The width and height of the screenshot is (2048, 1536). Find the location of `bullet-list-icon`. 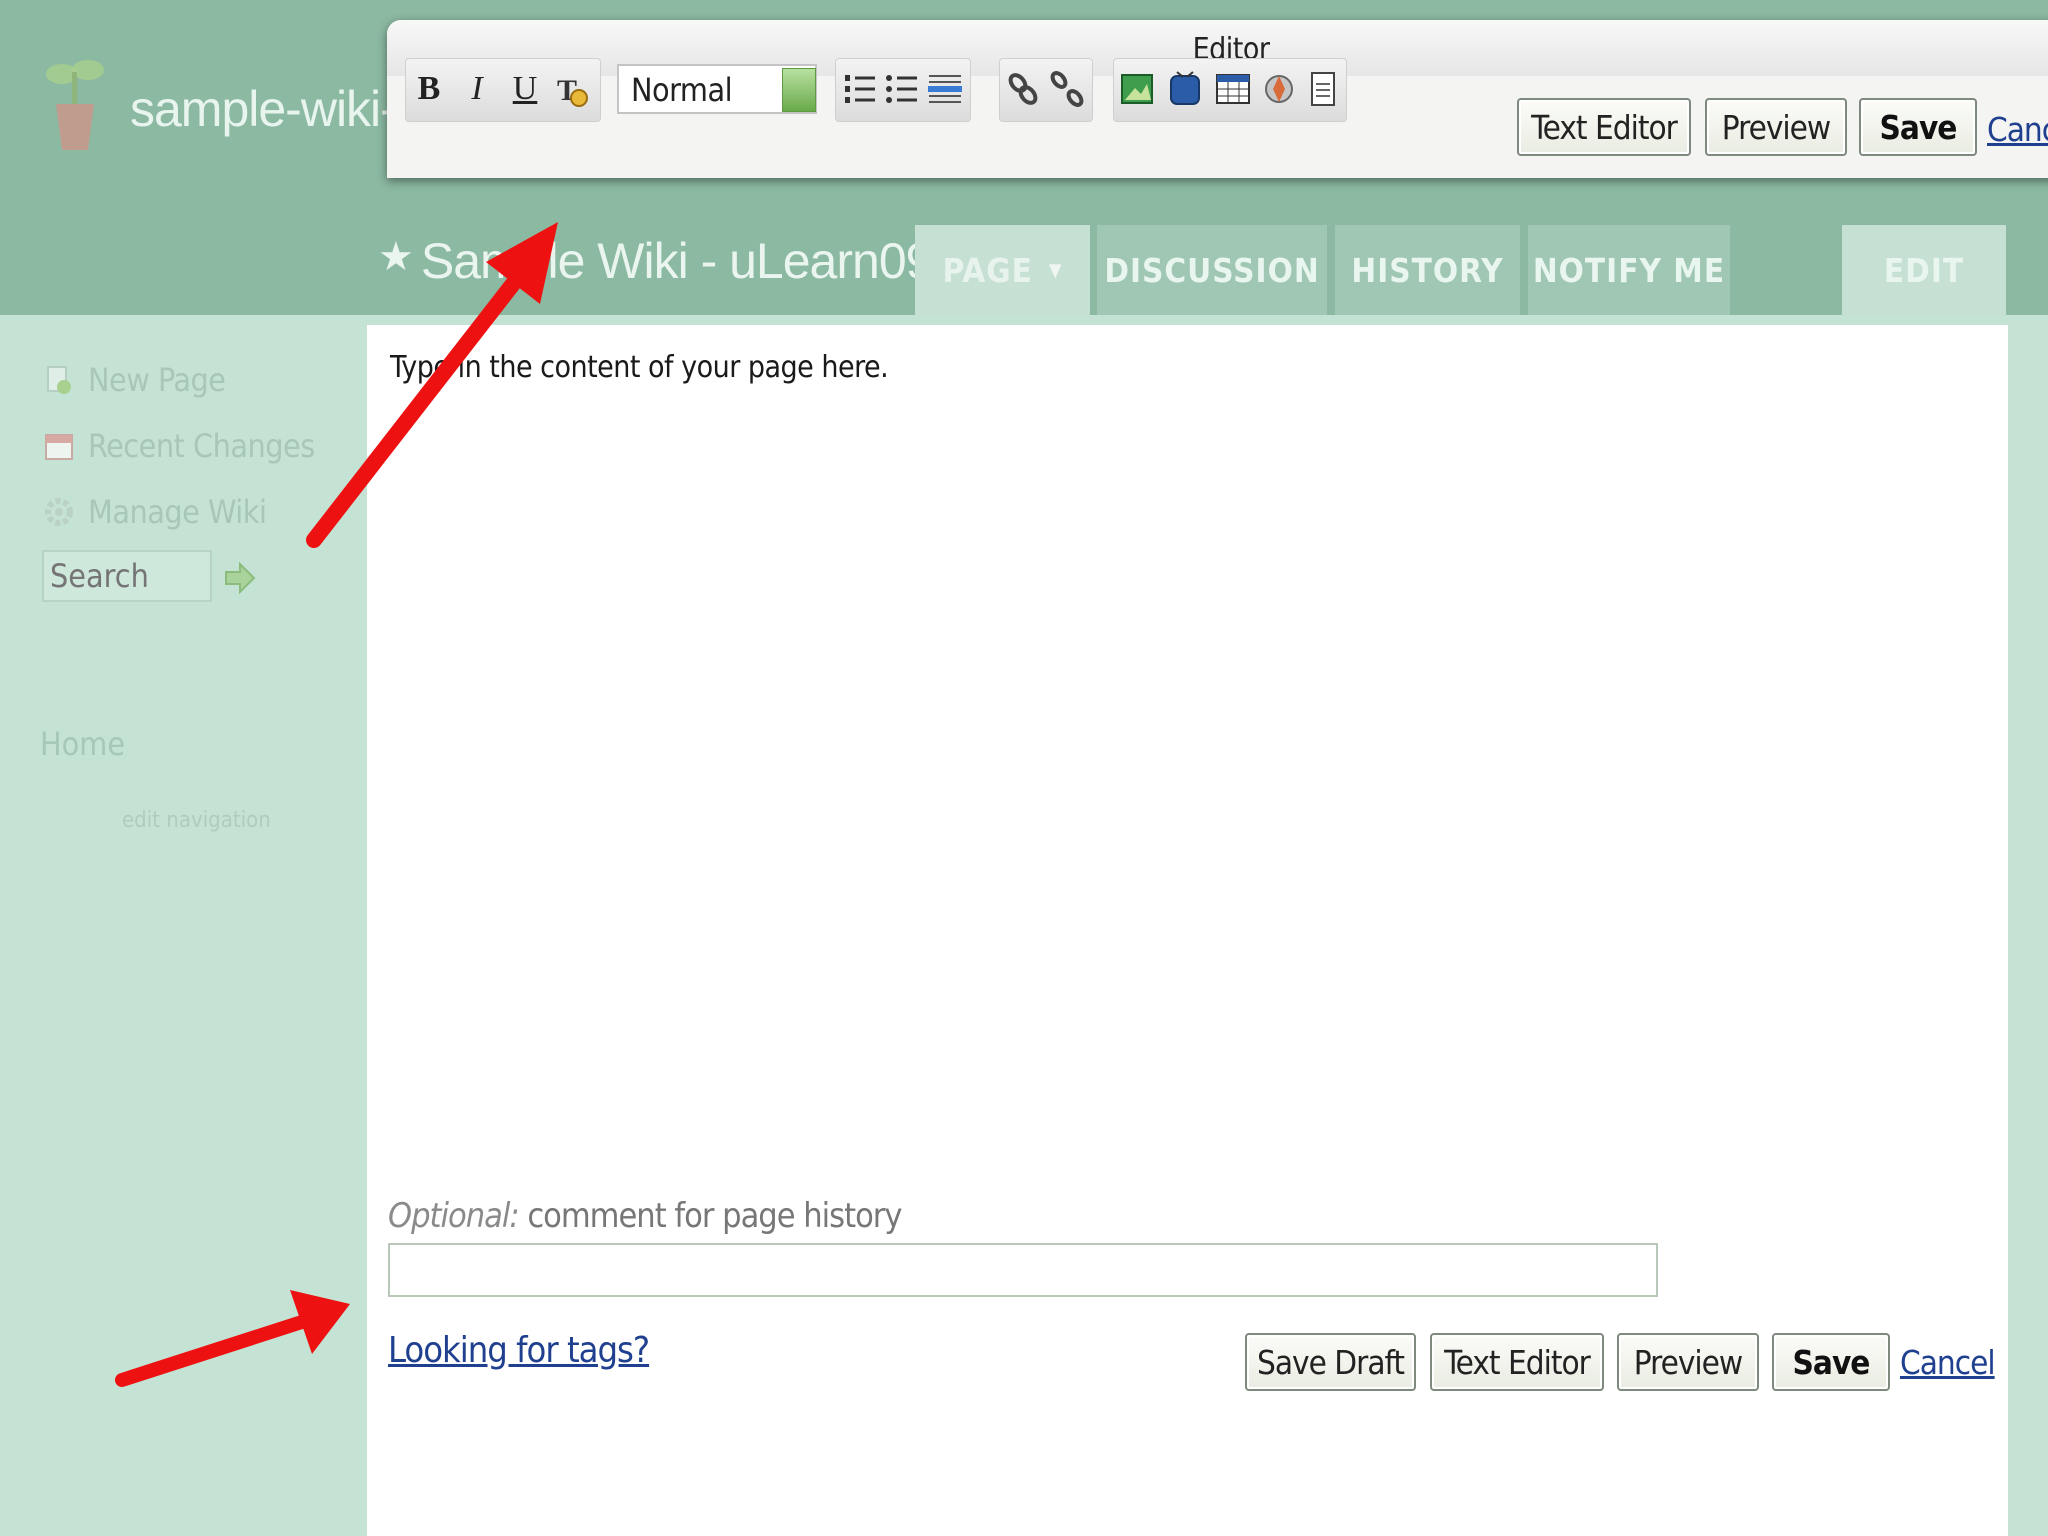

bullet-list-icon is located at coordinates (903, 89).